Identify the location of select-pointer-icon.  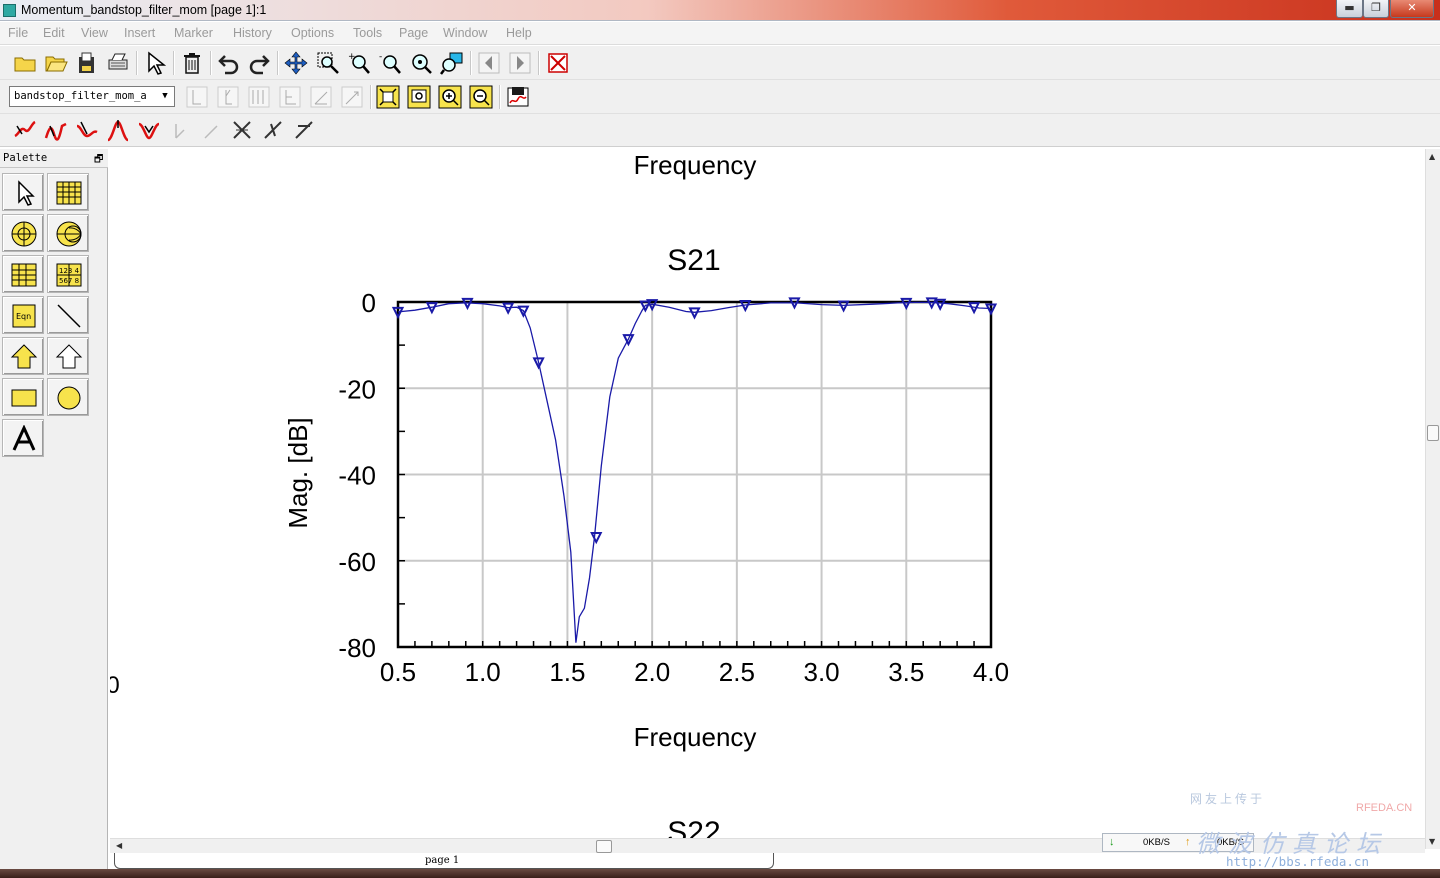
(155, 63).